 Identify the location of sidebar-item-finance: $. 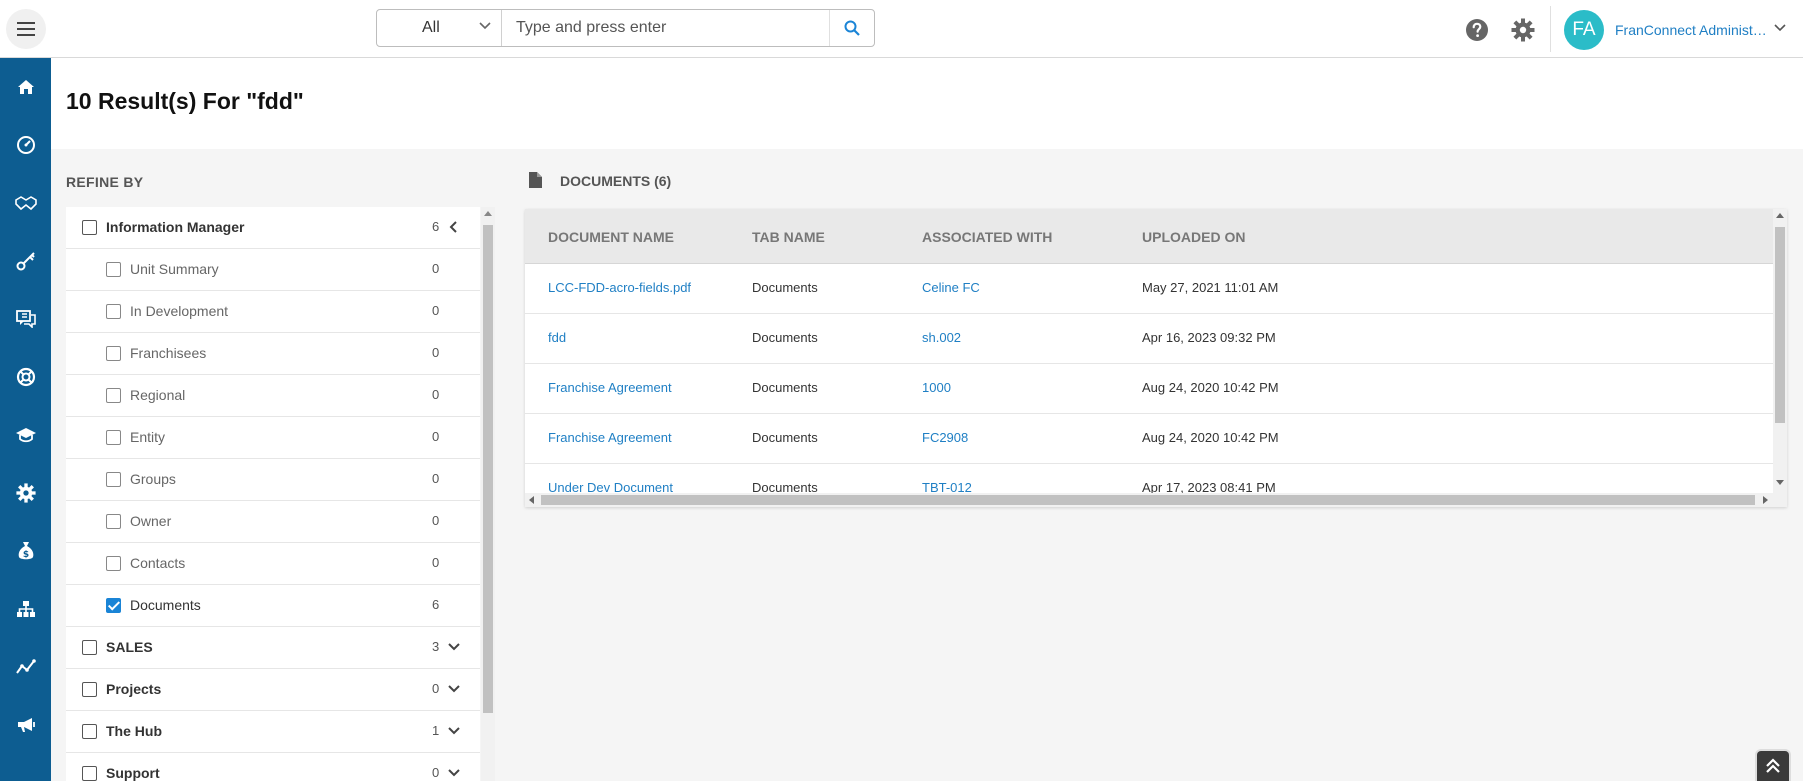
(25, 551).